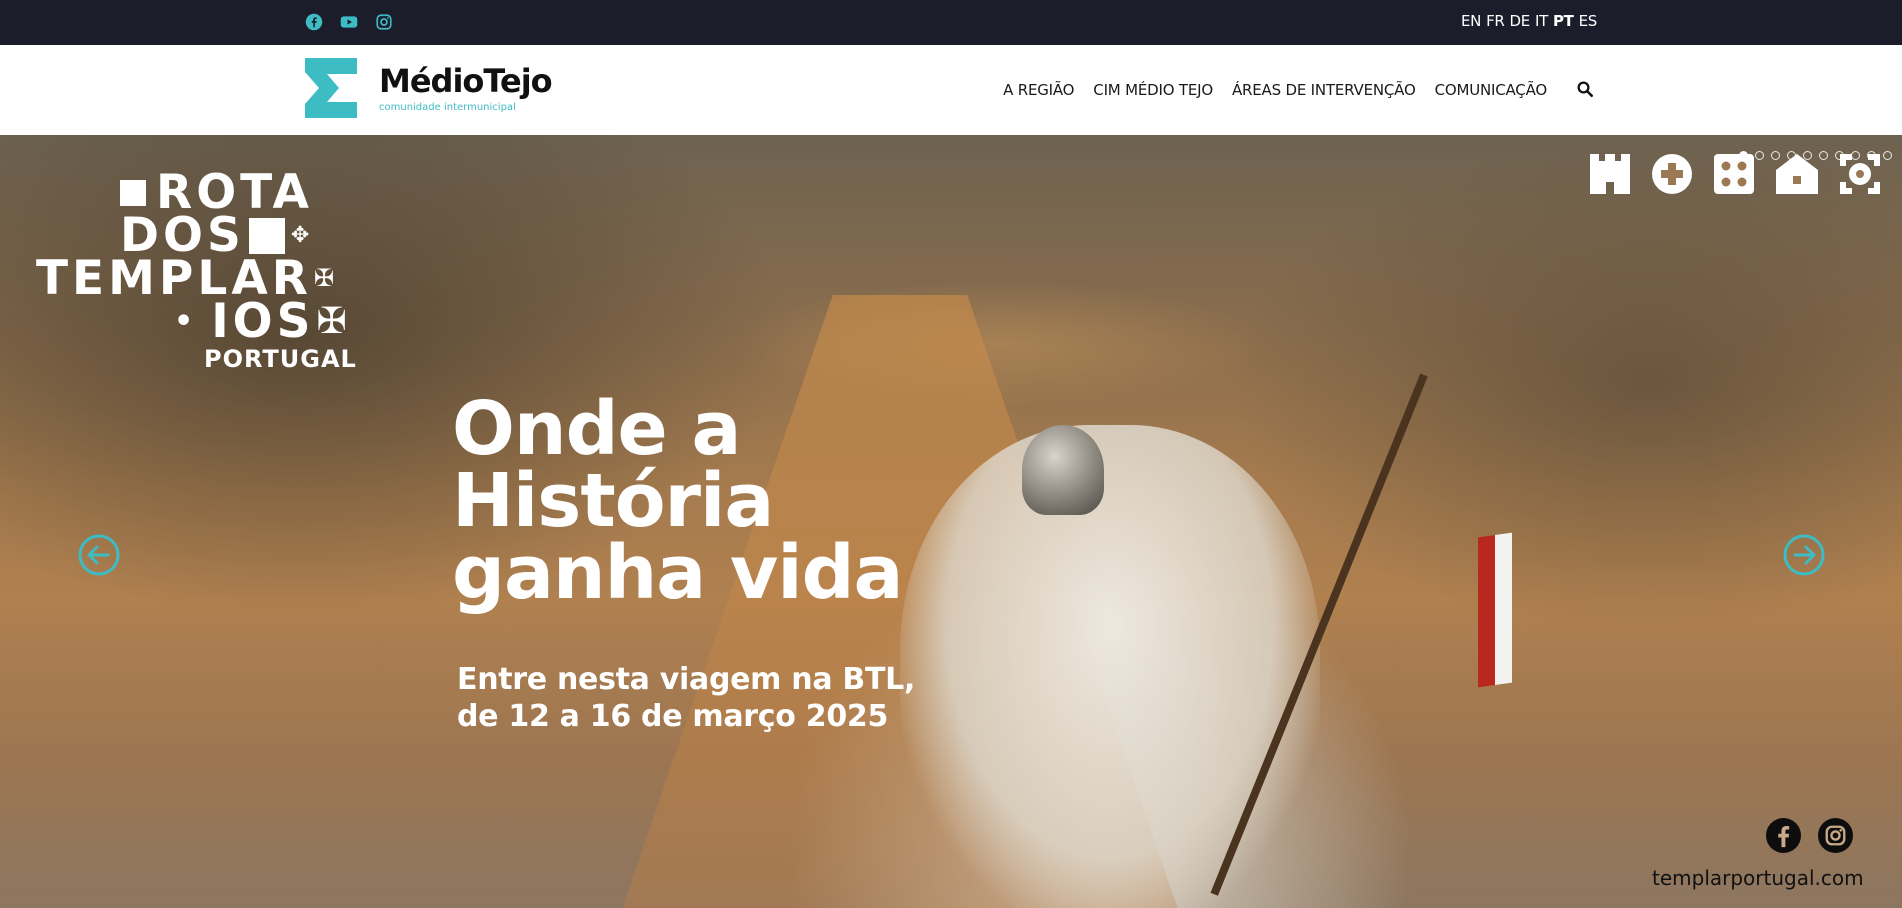 The width and height of the screenshot is (1902, 908). Describe the element at coordinates (447, 107) in the screenshot. I see `logo-subtitle: comunidade intermunicipal` at that location.